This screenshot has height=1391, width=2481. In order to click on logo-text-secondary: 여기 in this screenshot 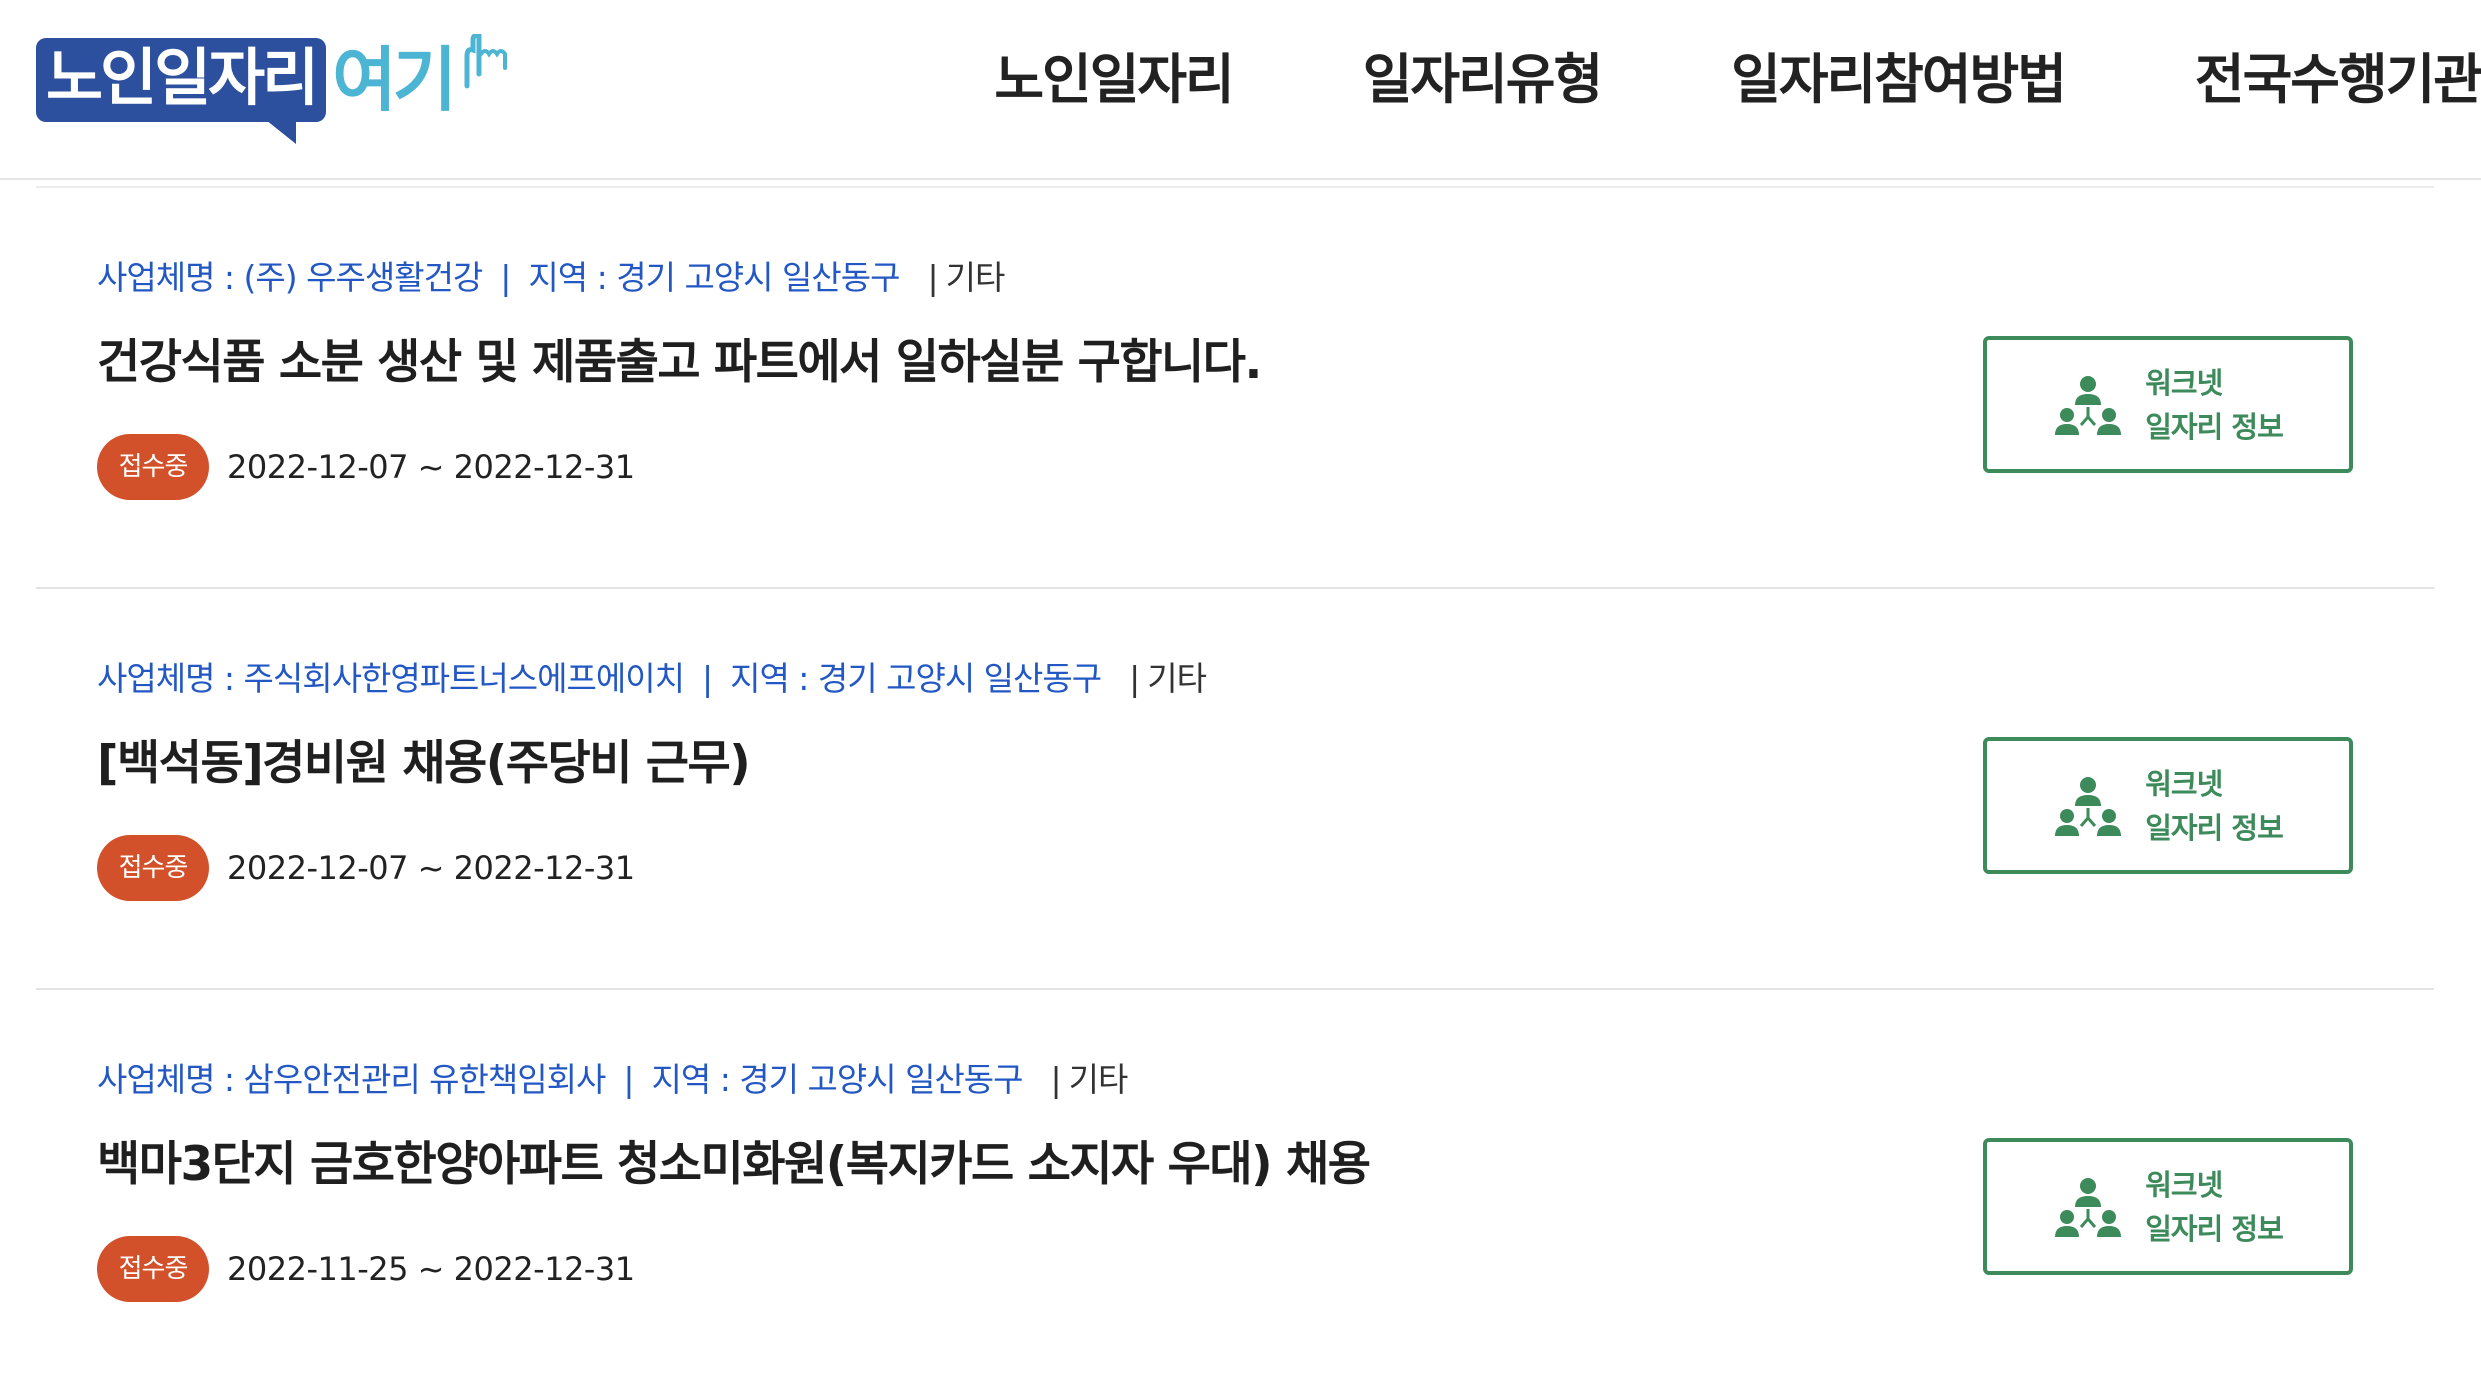, I will do `click(394, 80)`.